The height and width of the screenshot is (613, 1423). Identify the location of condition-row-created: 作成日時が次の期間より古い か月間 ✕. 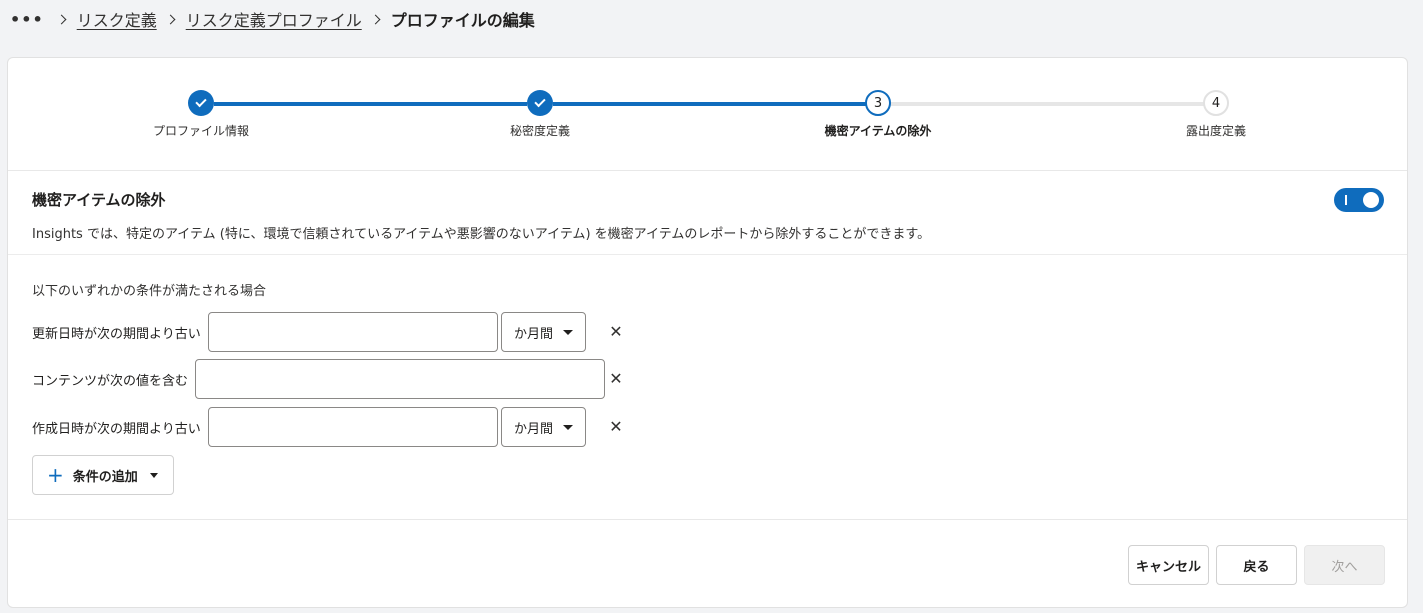
(332, 427).